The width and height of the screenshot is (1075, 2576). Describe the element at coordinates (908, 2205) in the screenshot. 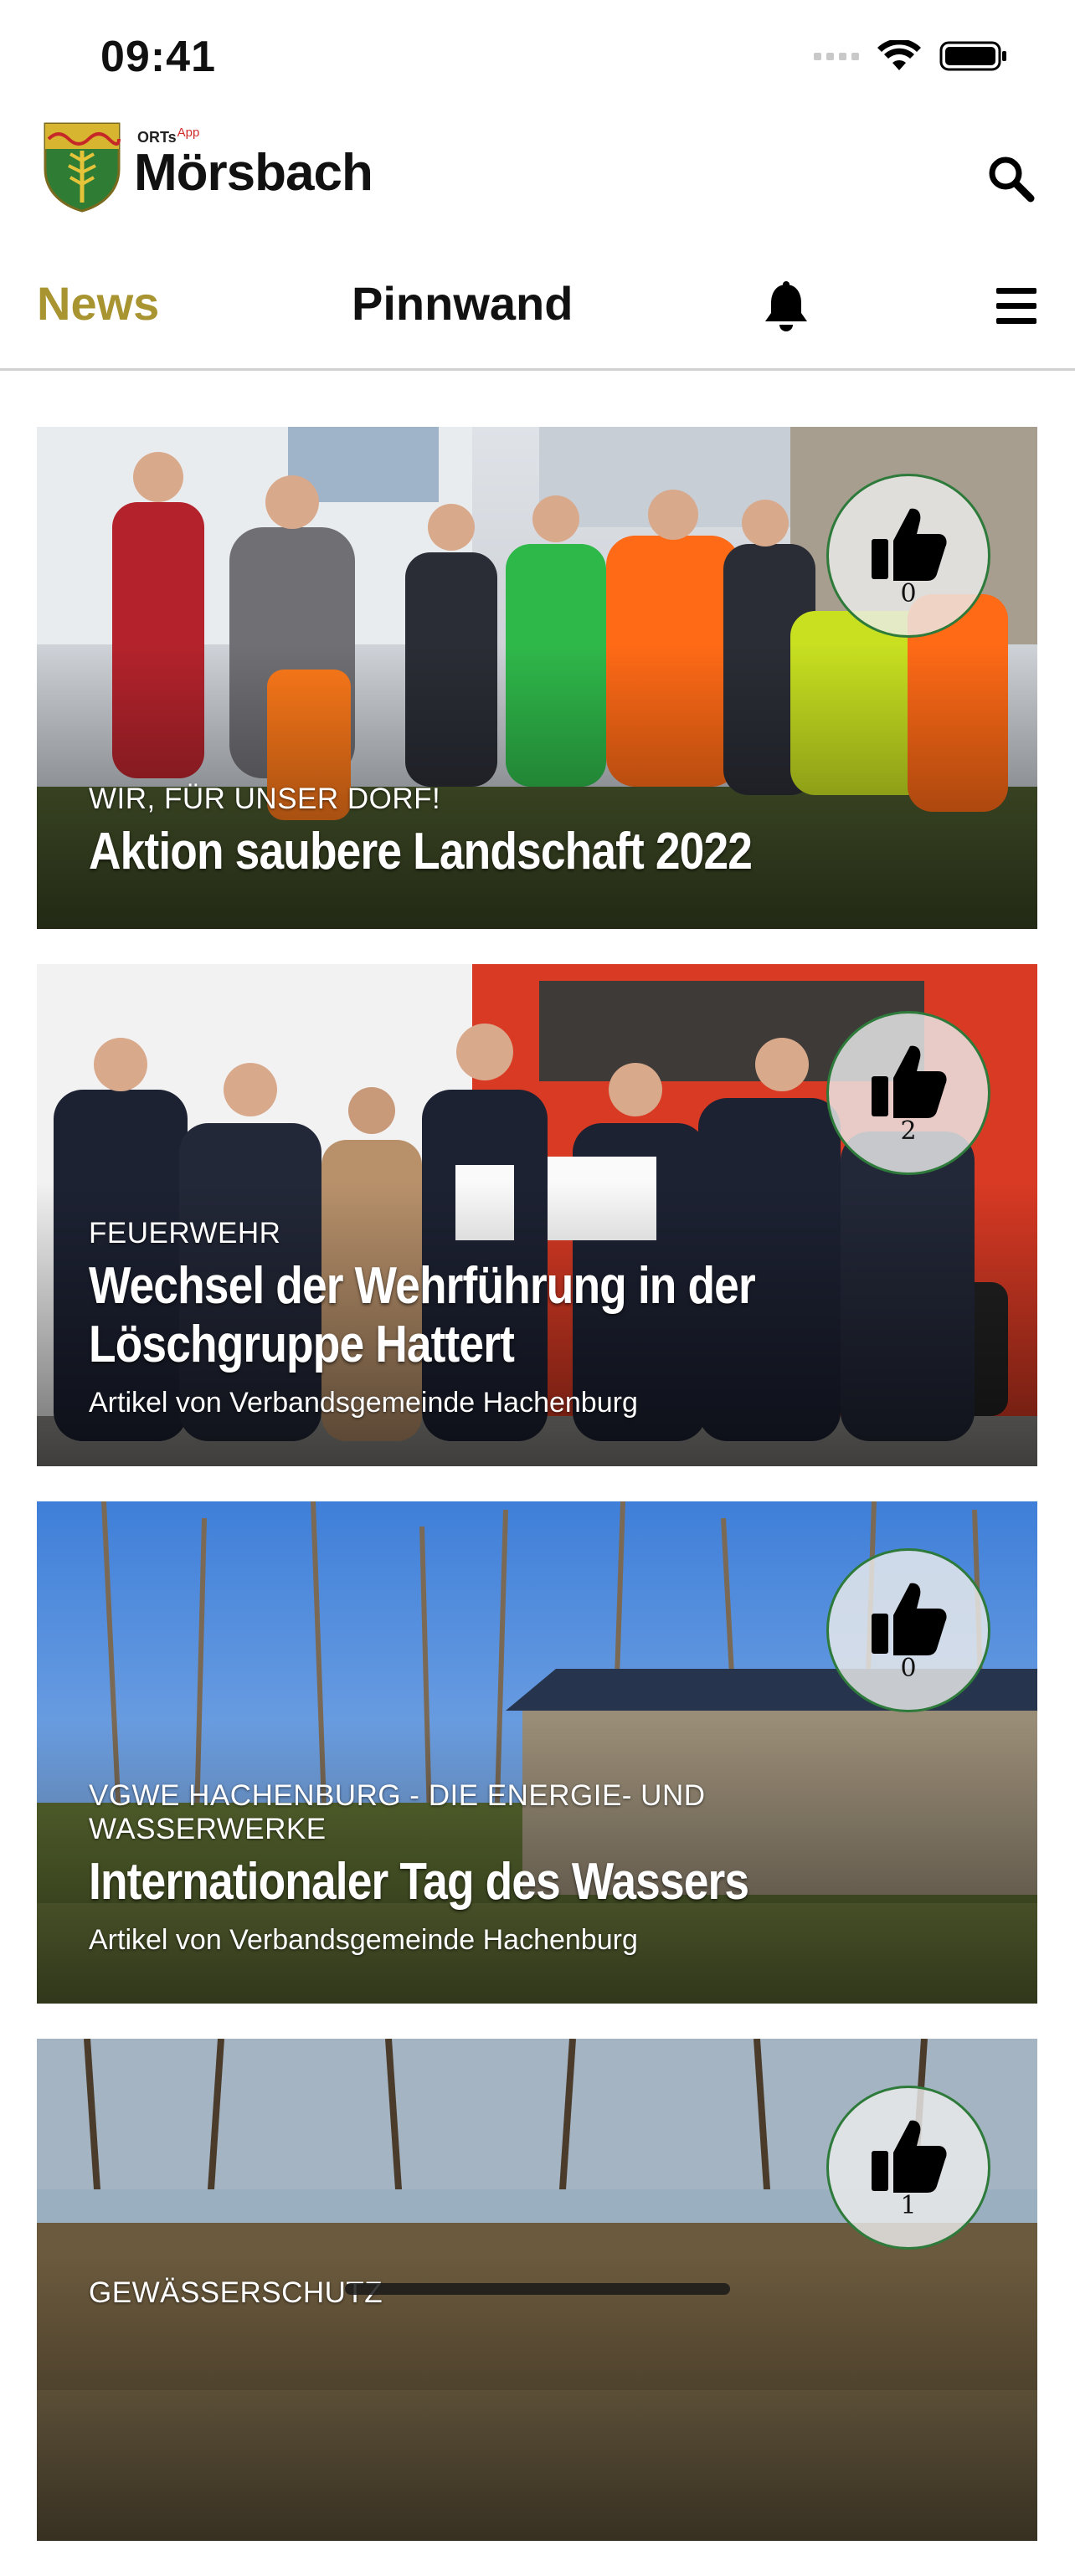

I see `like-count: 1` at that location.